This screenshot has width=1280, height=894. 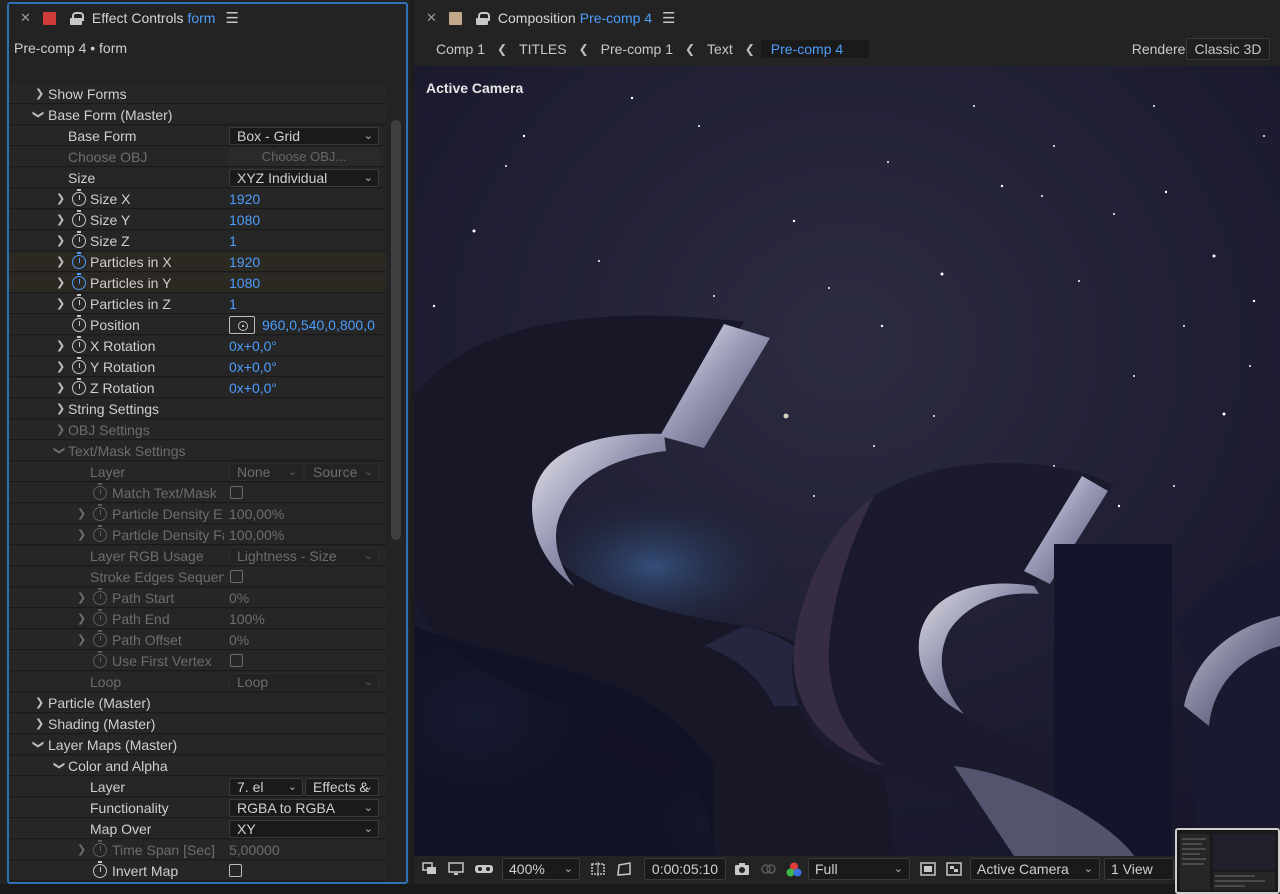 I want to click on property-row-obj-settings: ❯ OBJ Settings, so click(x=197, y=430).